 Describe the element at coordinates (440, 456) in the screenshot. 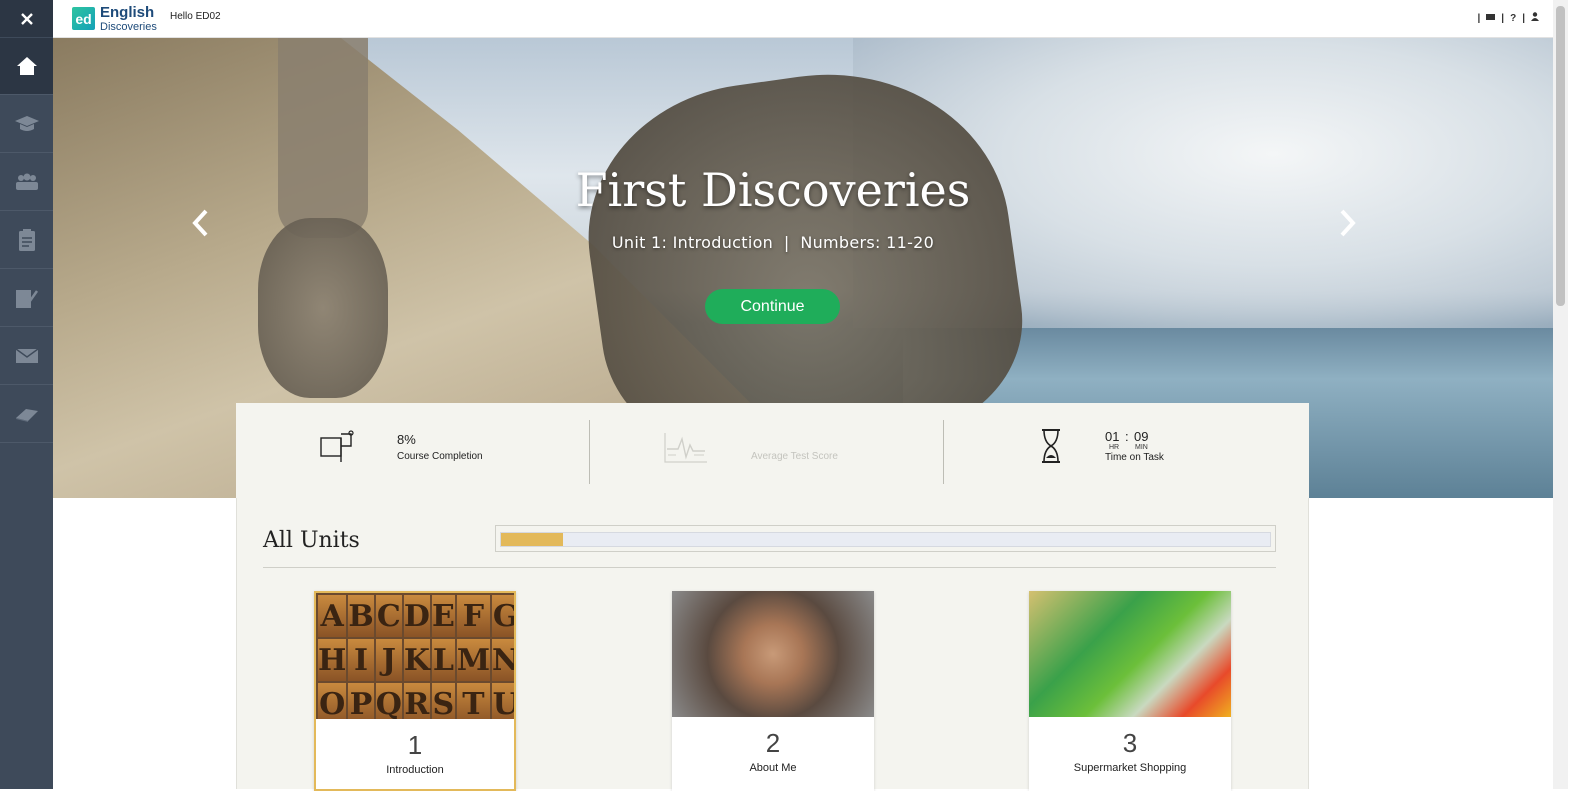

I see `course-completion-label: Course Completion` at that location.